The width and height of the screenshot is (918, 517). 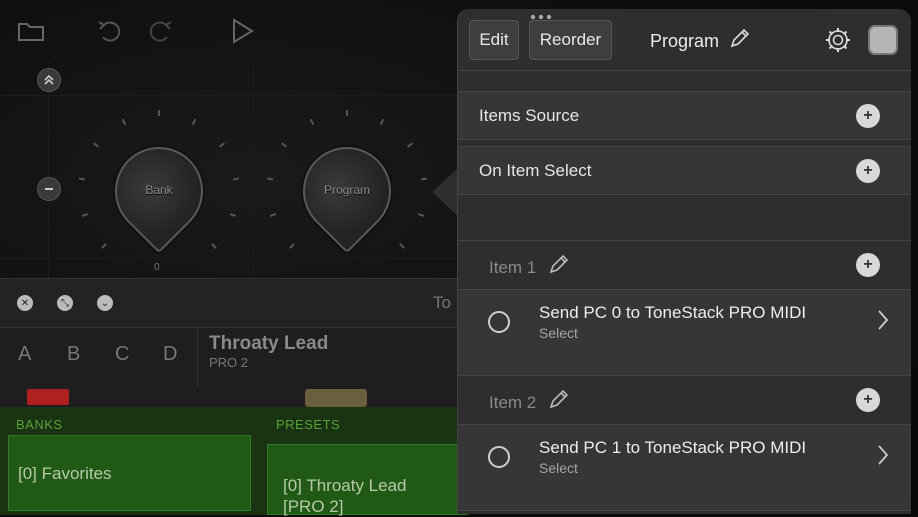 I want to click on minus-icon, so click(x=49, y=189).